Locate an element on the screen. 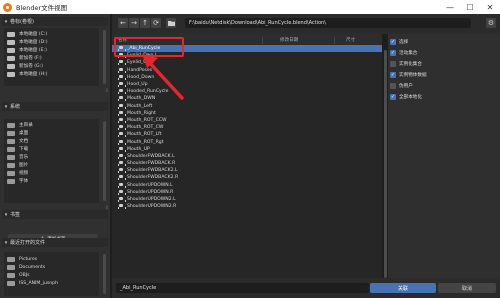 The width and height of the screenshot is (500, 298). file-name: Mouth_ROT_Rgt is located at coordinates (145, 142).